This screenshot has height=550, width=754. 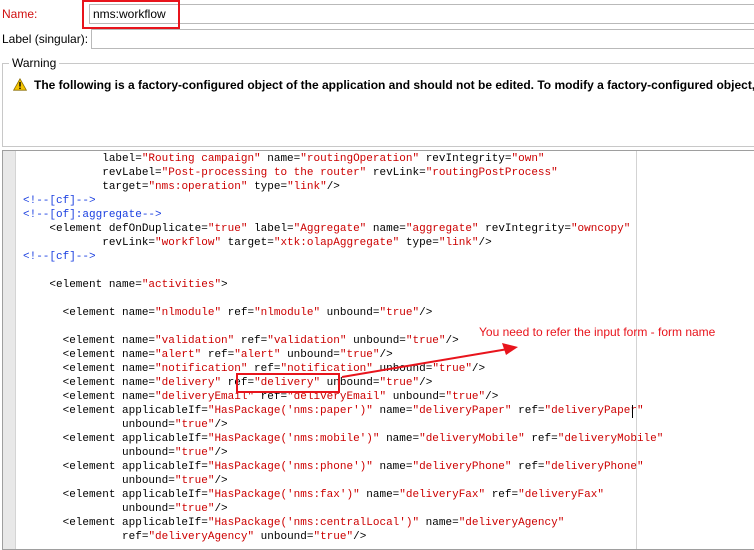 What do you see at coordinates (422, 39) in the screenshot?
I see `label-singular-input` at bounding box center [422, 39].